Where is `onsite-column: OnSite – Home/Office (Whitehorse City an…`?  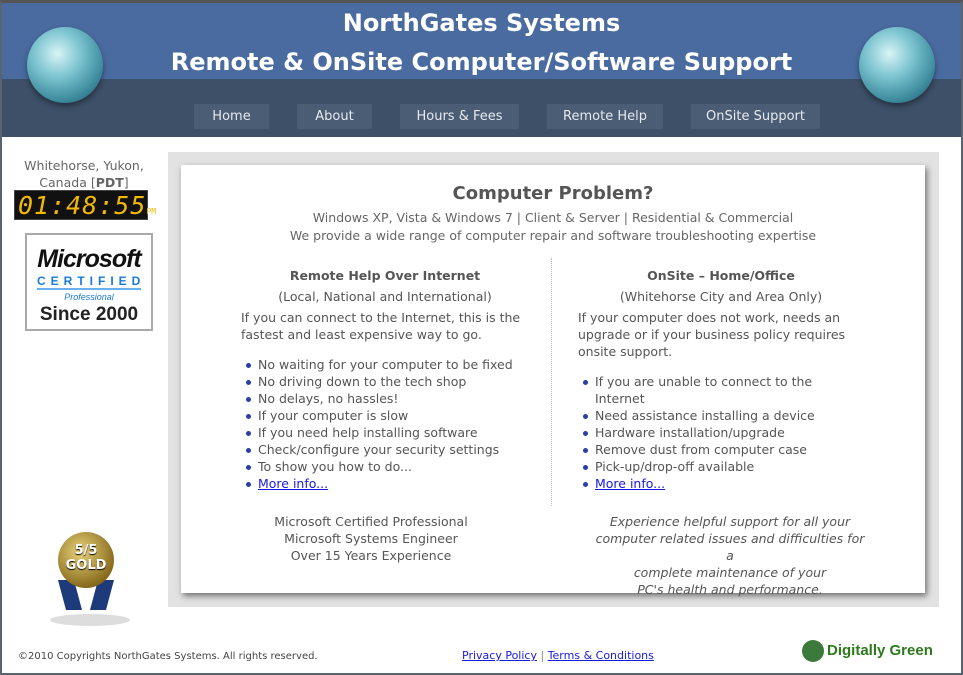
onsite-column: OnSite – Home/Office (Whitehorse City an… is located at coordinates (721, 379).